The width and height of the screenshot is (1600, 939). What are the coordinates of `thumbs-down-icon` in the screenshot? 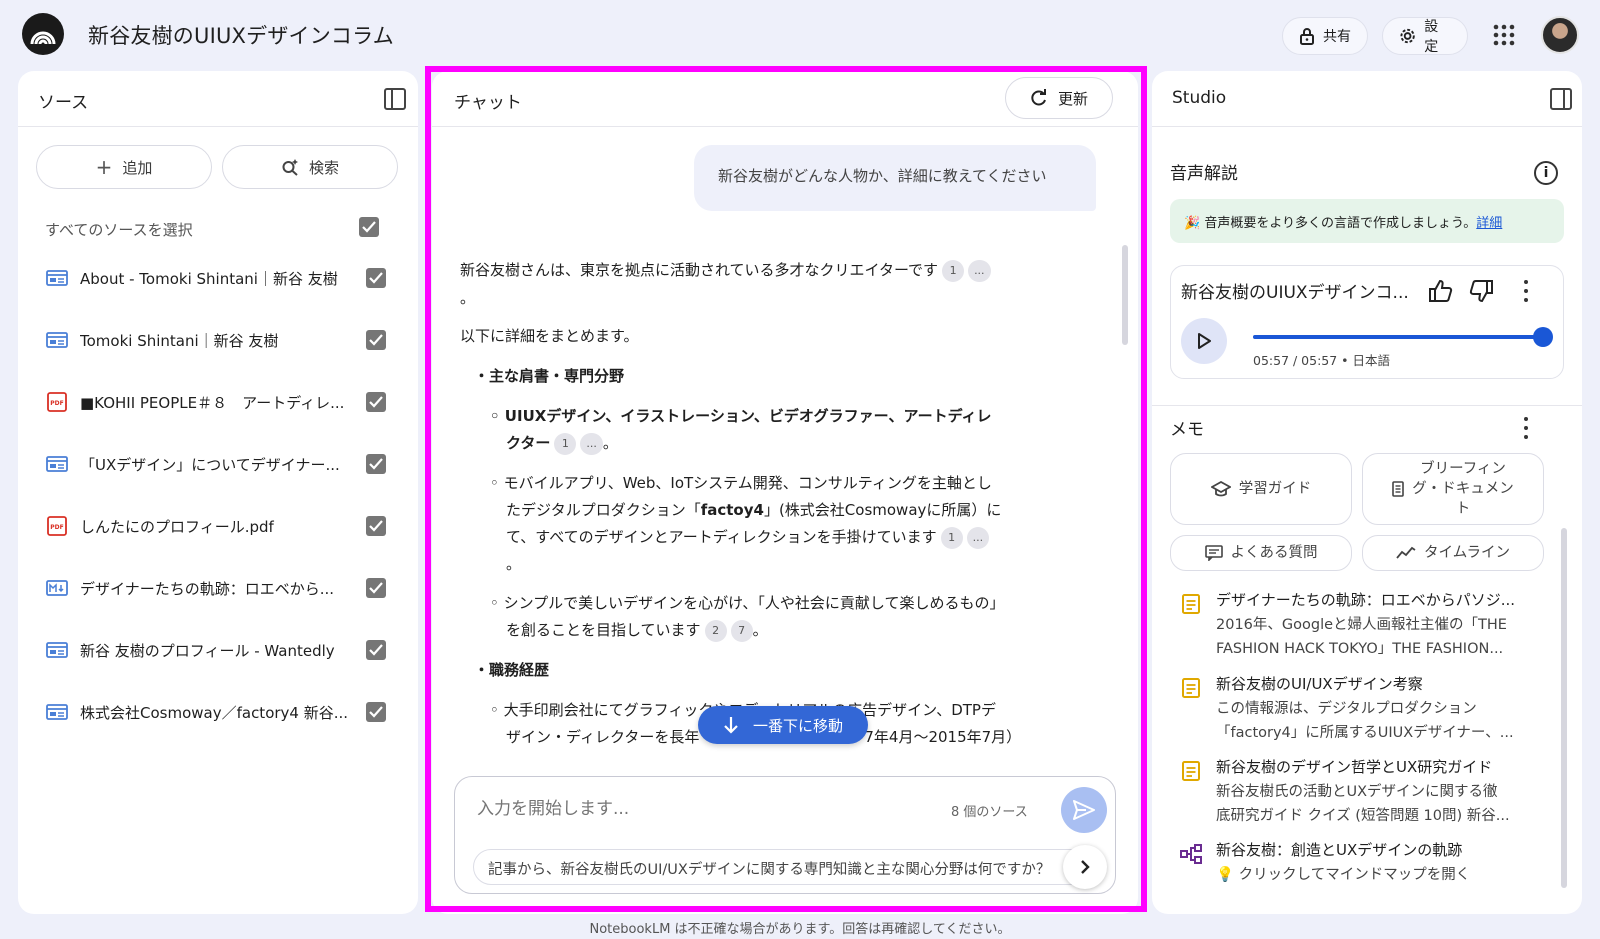 It's located at (1482, 291).